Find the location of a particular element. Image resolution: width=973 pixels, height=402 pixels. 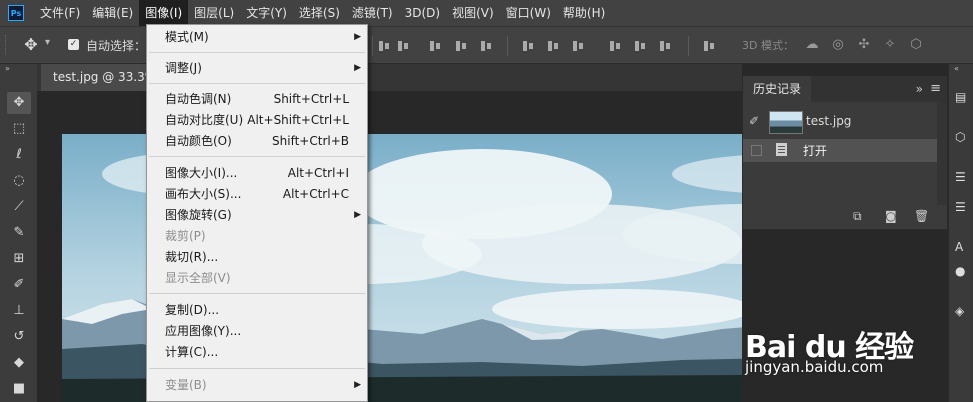

roll-3d-icon: ◎ is located at coordinates (838, 45).